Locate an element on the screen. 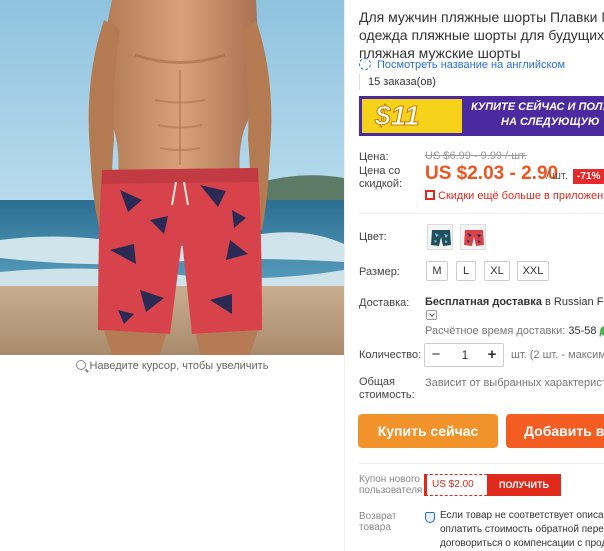  discount-price-label: Цена со скидкой: is located at coordinates (380, 178).